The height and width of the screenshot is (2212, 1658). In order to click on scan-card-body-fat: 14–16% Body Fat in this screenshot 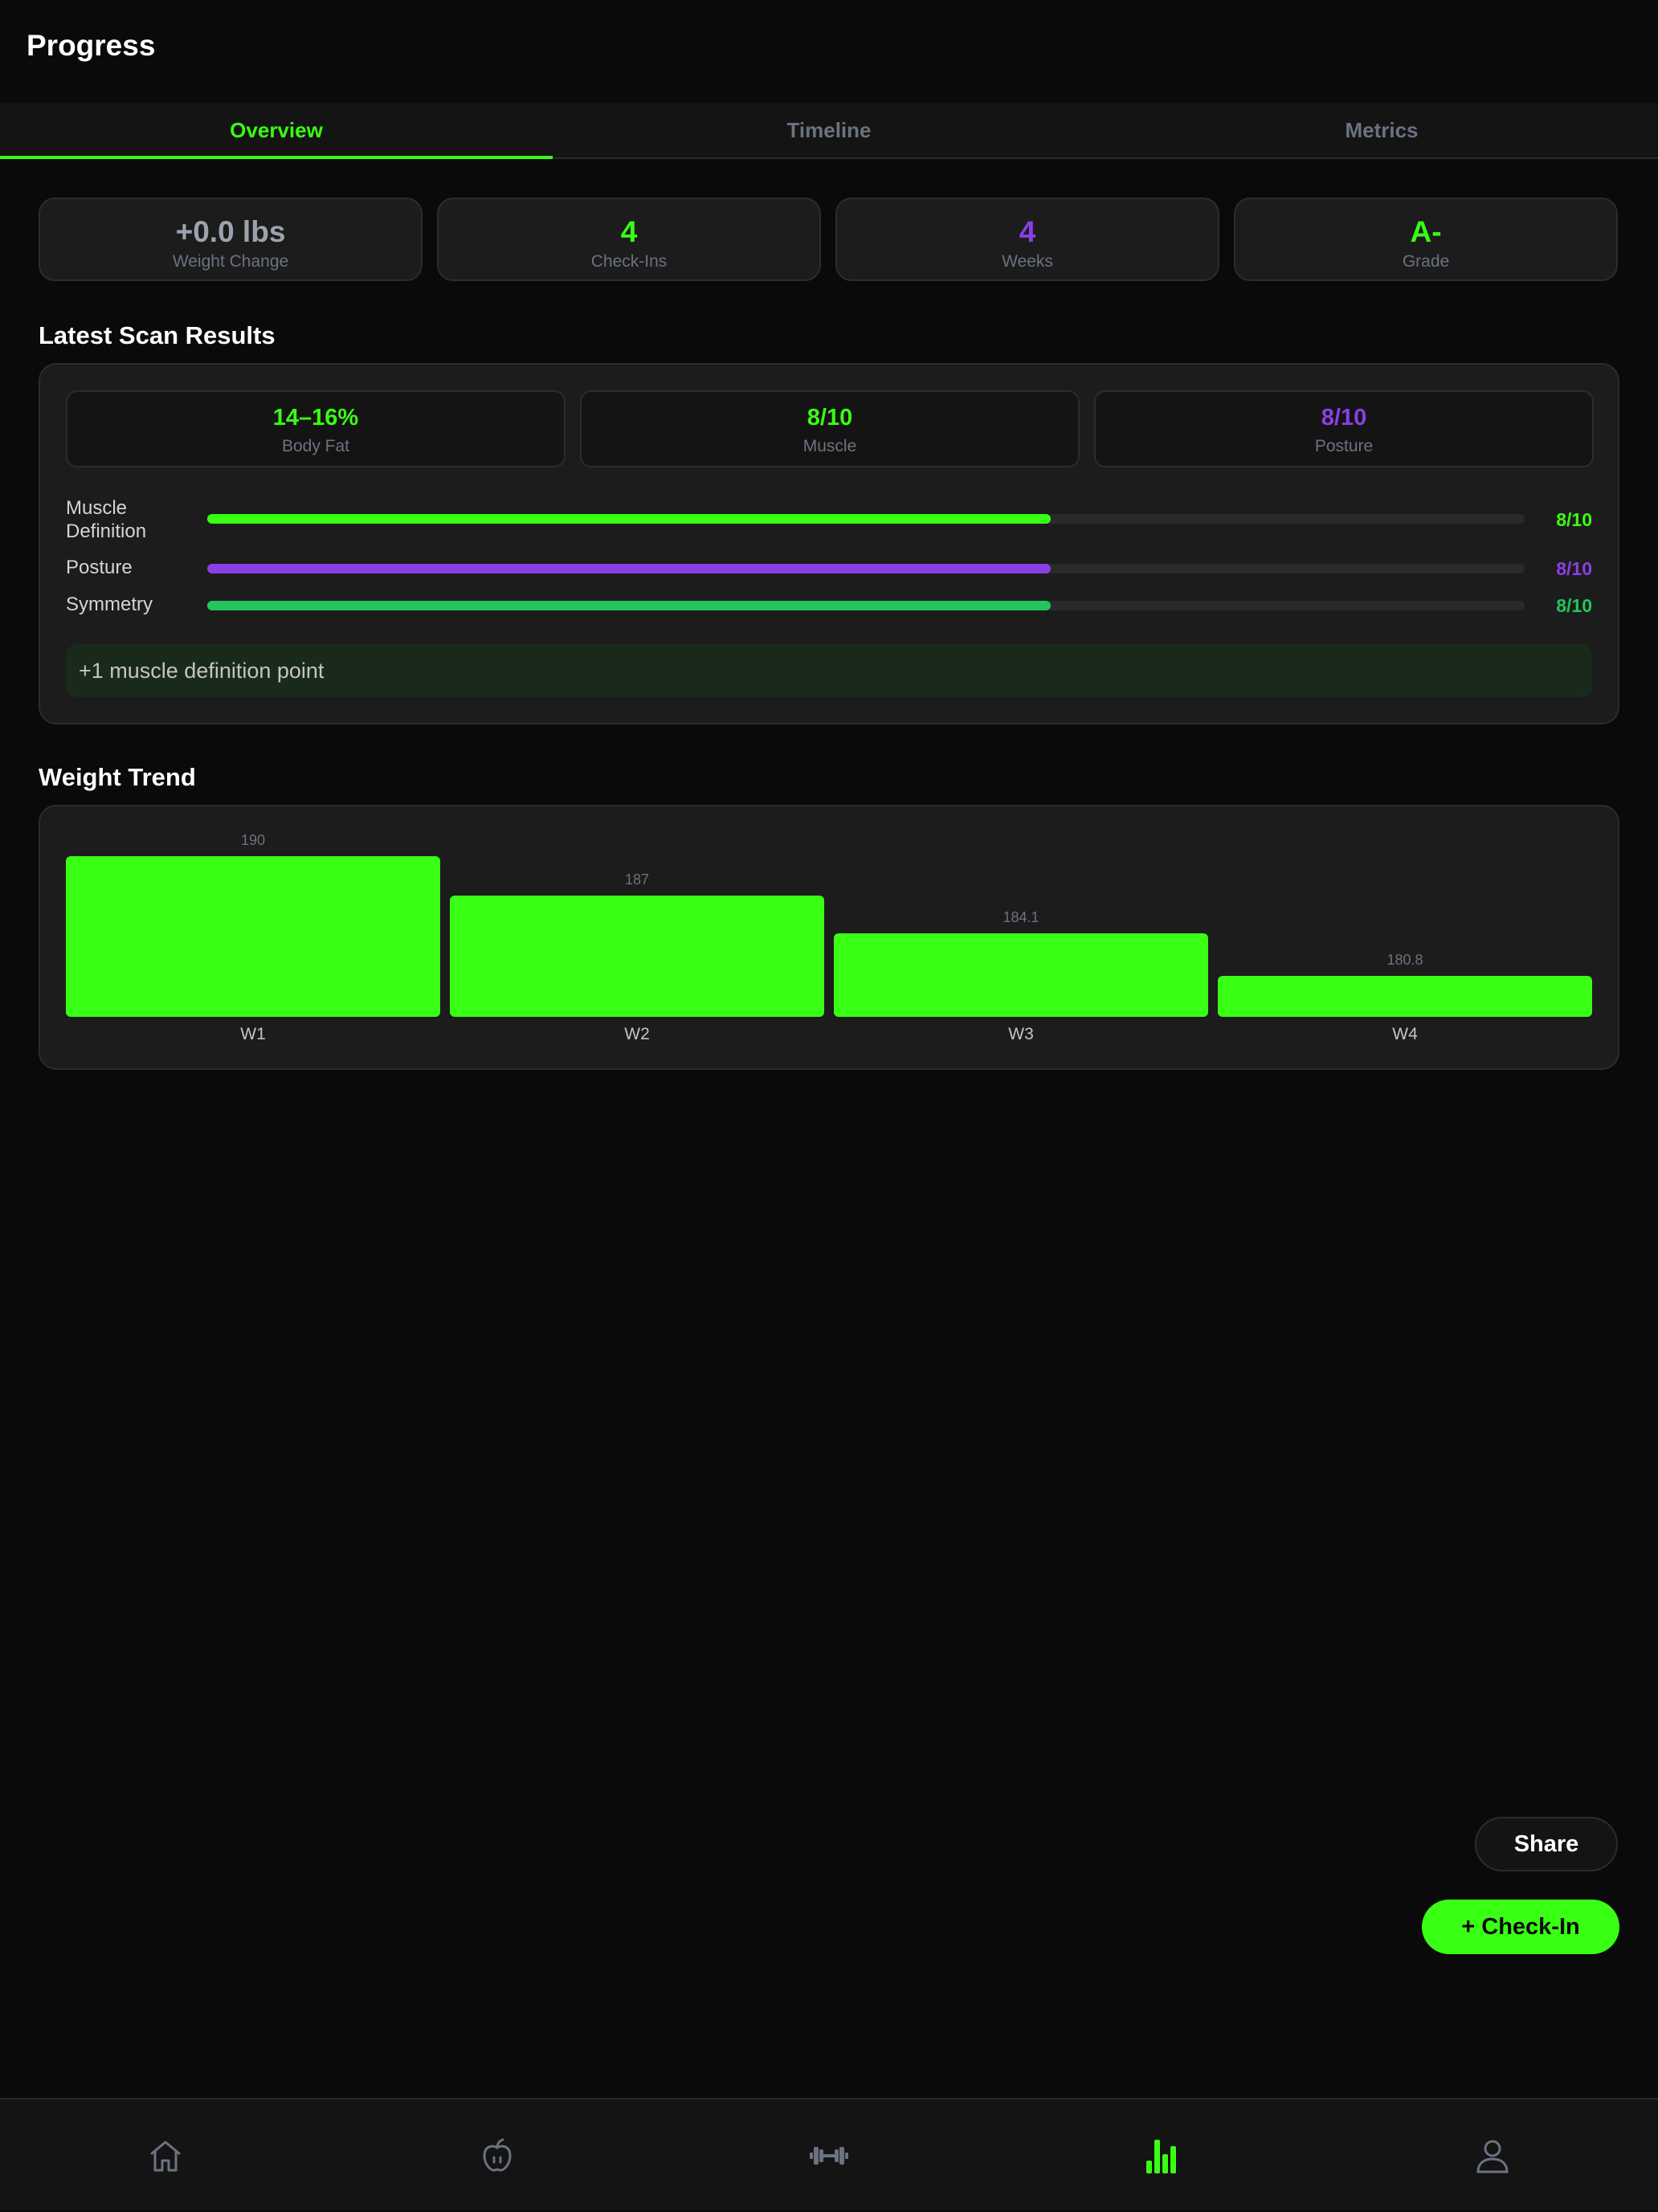, I will do `click(316, 428)`.